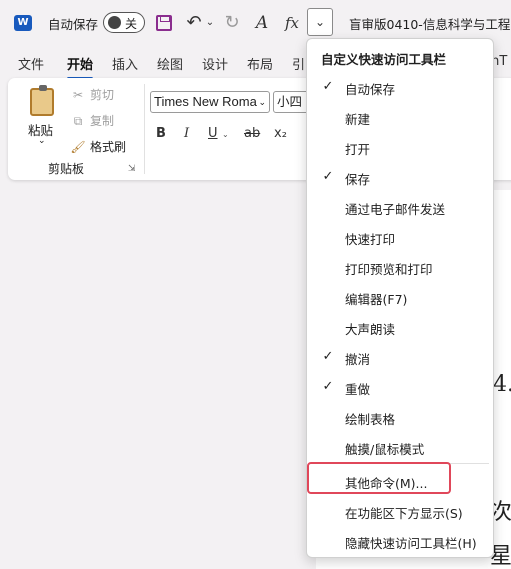  What do you see at coordinates (210, 23) in the screenshot?
I see `undo-dropdown-icon: ⌄` at bounding box center [210, 23].